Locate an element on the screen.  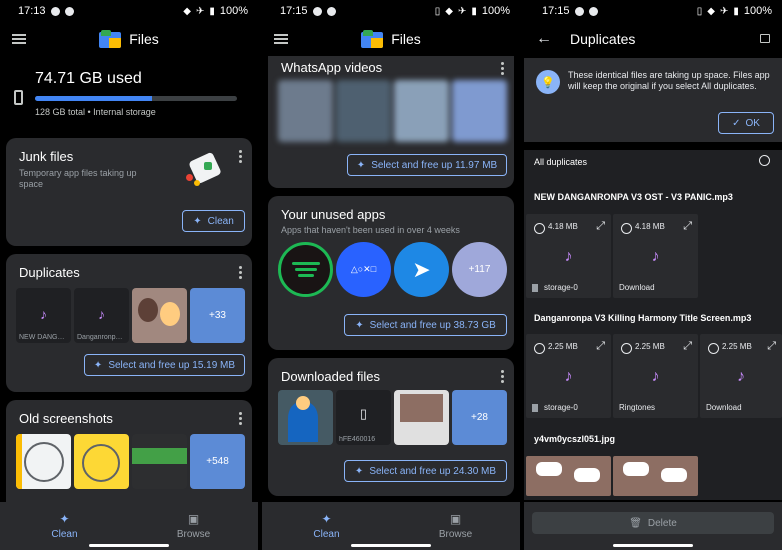
battery-level: 100% is located at coordinates (757, 11).